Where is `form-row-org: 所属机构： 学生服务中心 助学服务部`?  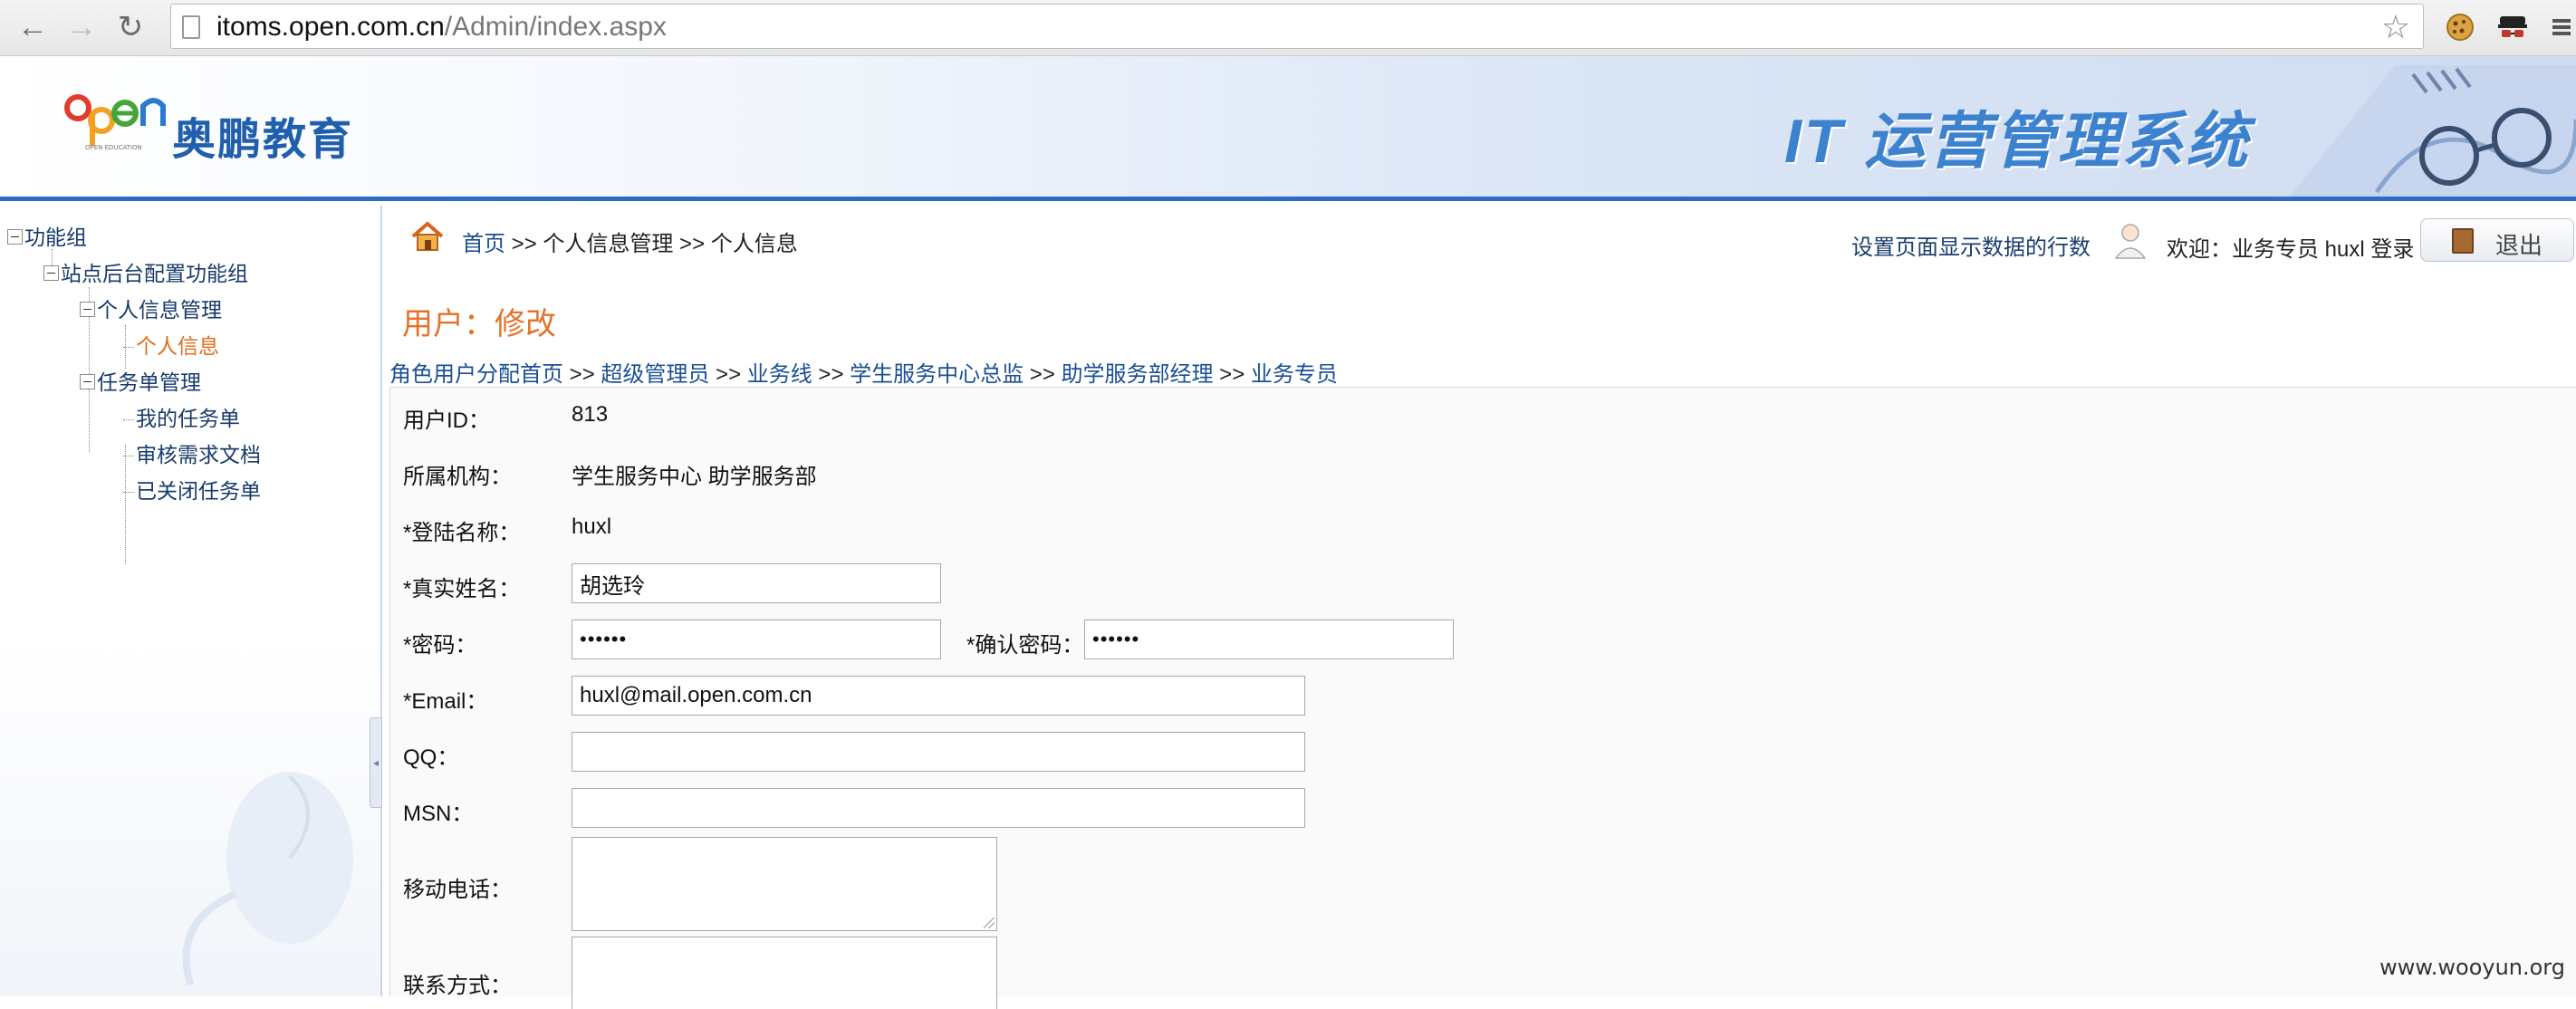
form-row-org: 所属机构： 学生服务中心 助学服务部 is located at coordinates (1483, 472).